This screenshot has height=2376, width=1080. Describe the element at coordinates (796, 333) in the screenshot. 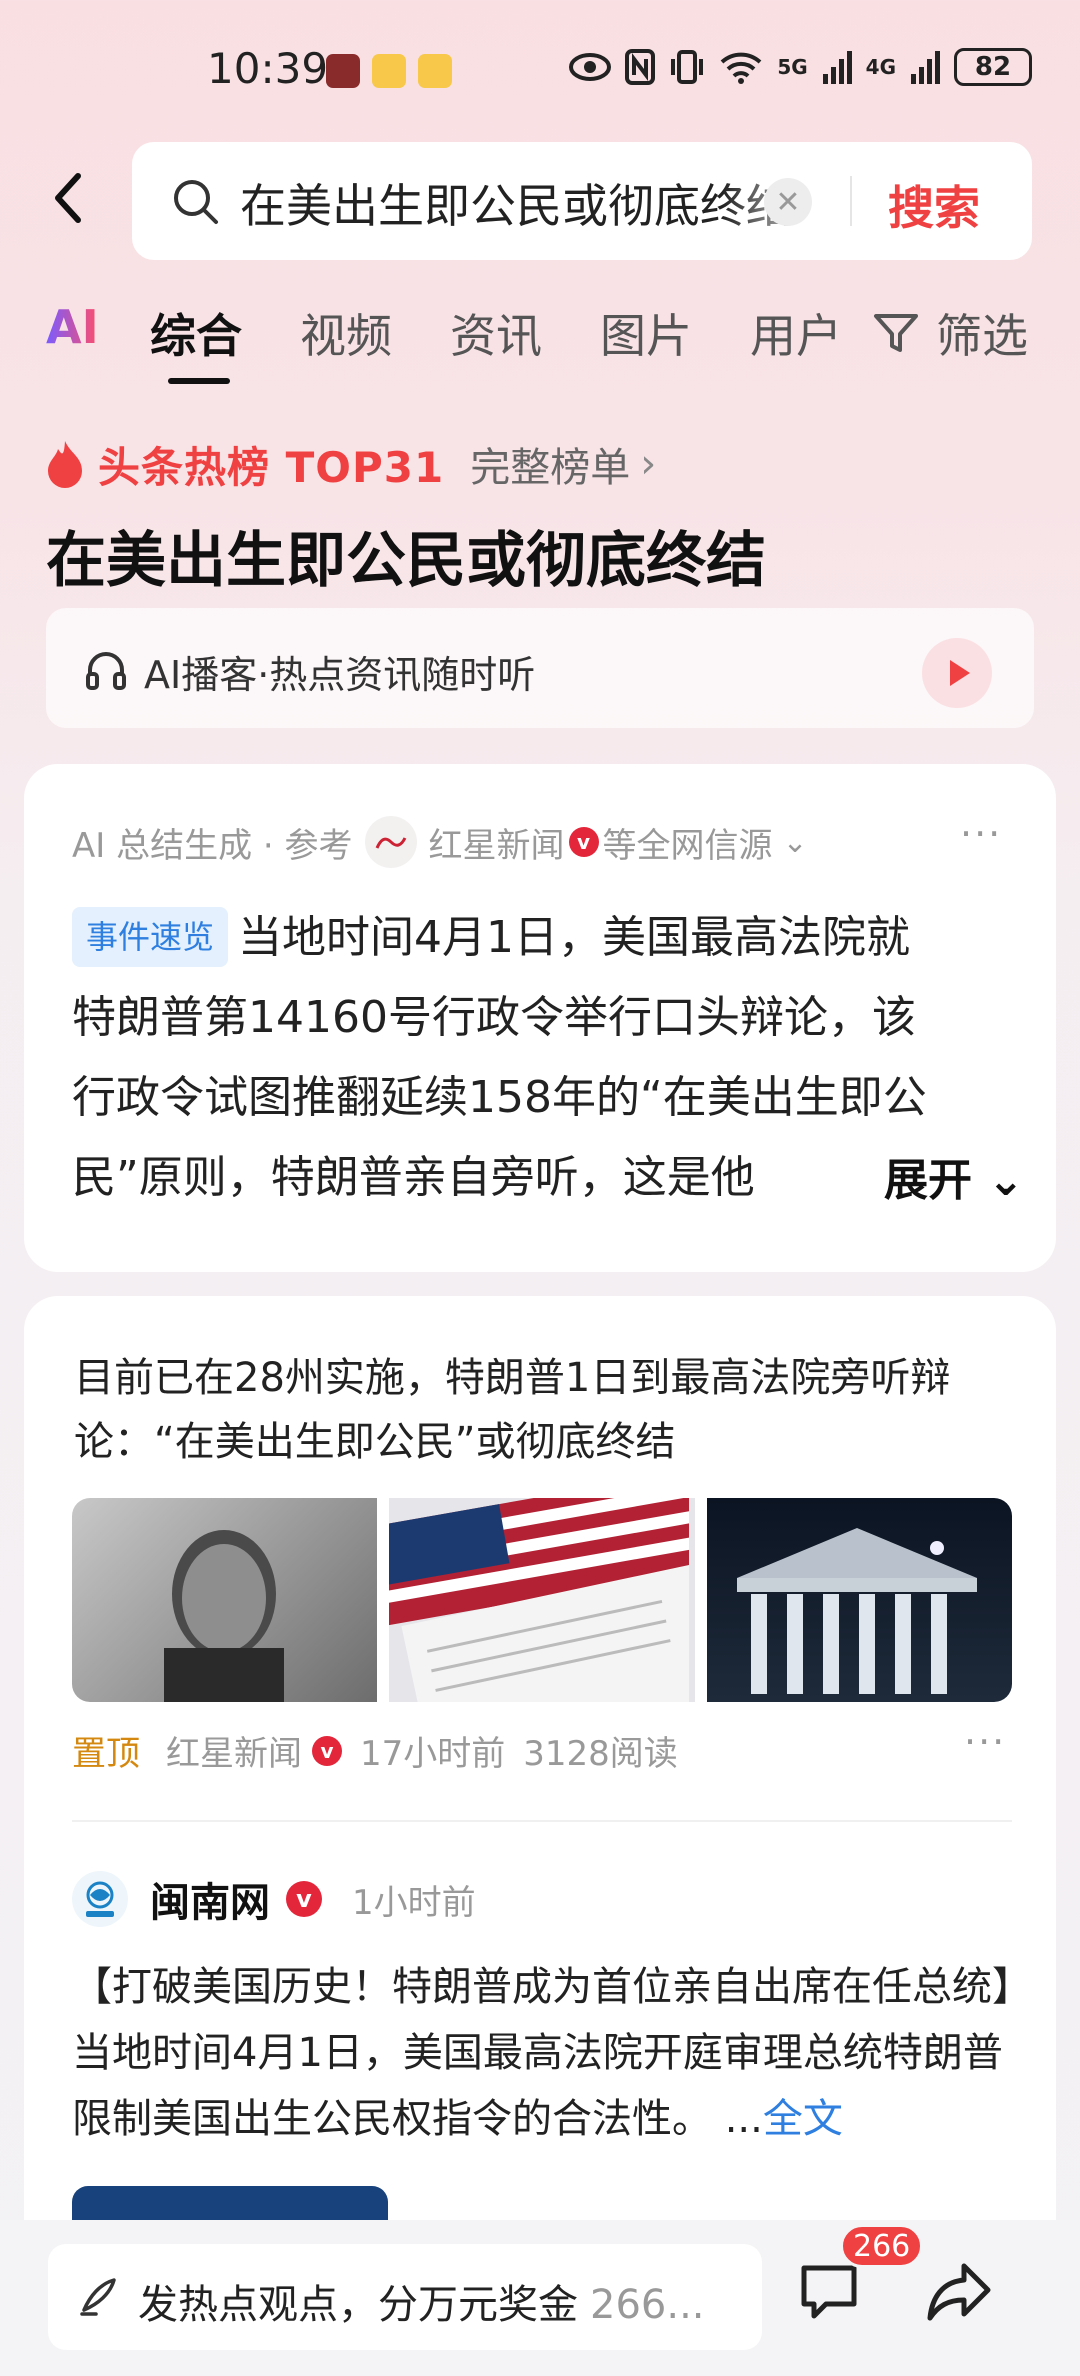

I see `tab-users: 用户` at that location.